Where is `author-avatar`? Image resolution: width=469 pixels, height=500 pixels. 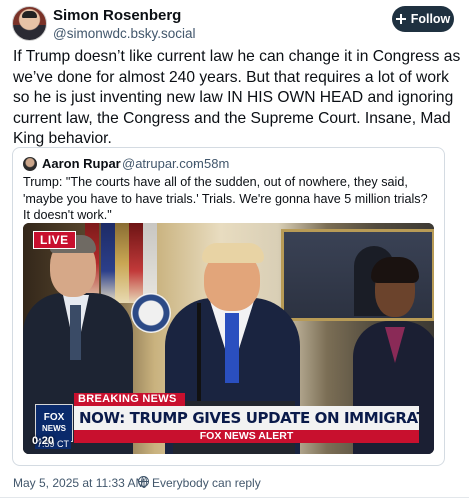
author-avatar is located at coordinates (29, 23).